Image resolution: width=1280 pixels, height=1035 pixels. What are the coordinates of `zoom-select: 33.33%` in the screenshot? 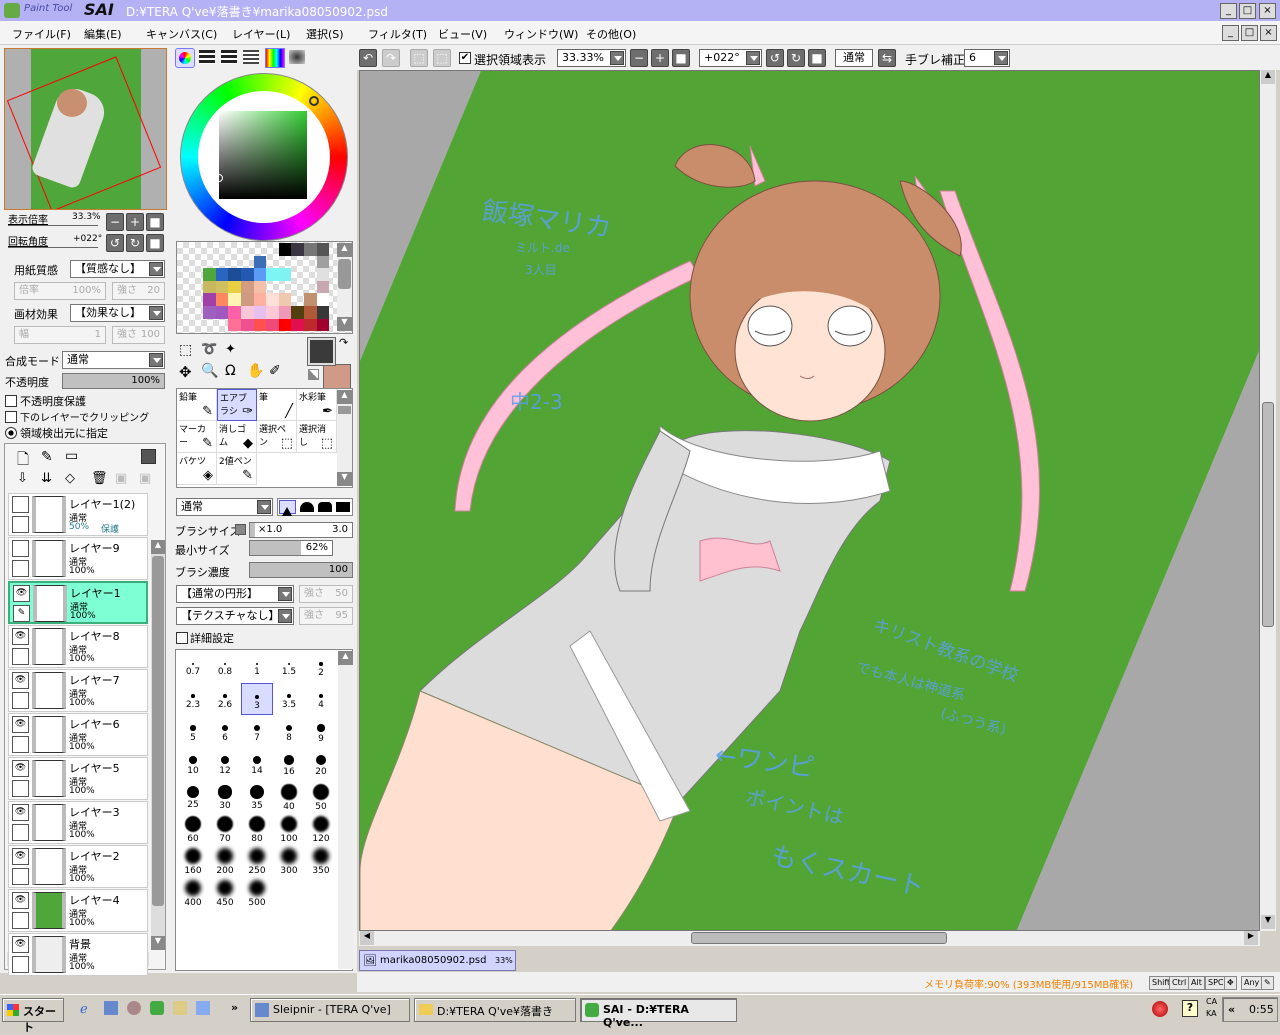 It's located at (591, 58).